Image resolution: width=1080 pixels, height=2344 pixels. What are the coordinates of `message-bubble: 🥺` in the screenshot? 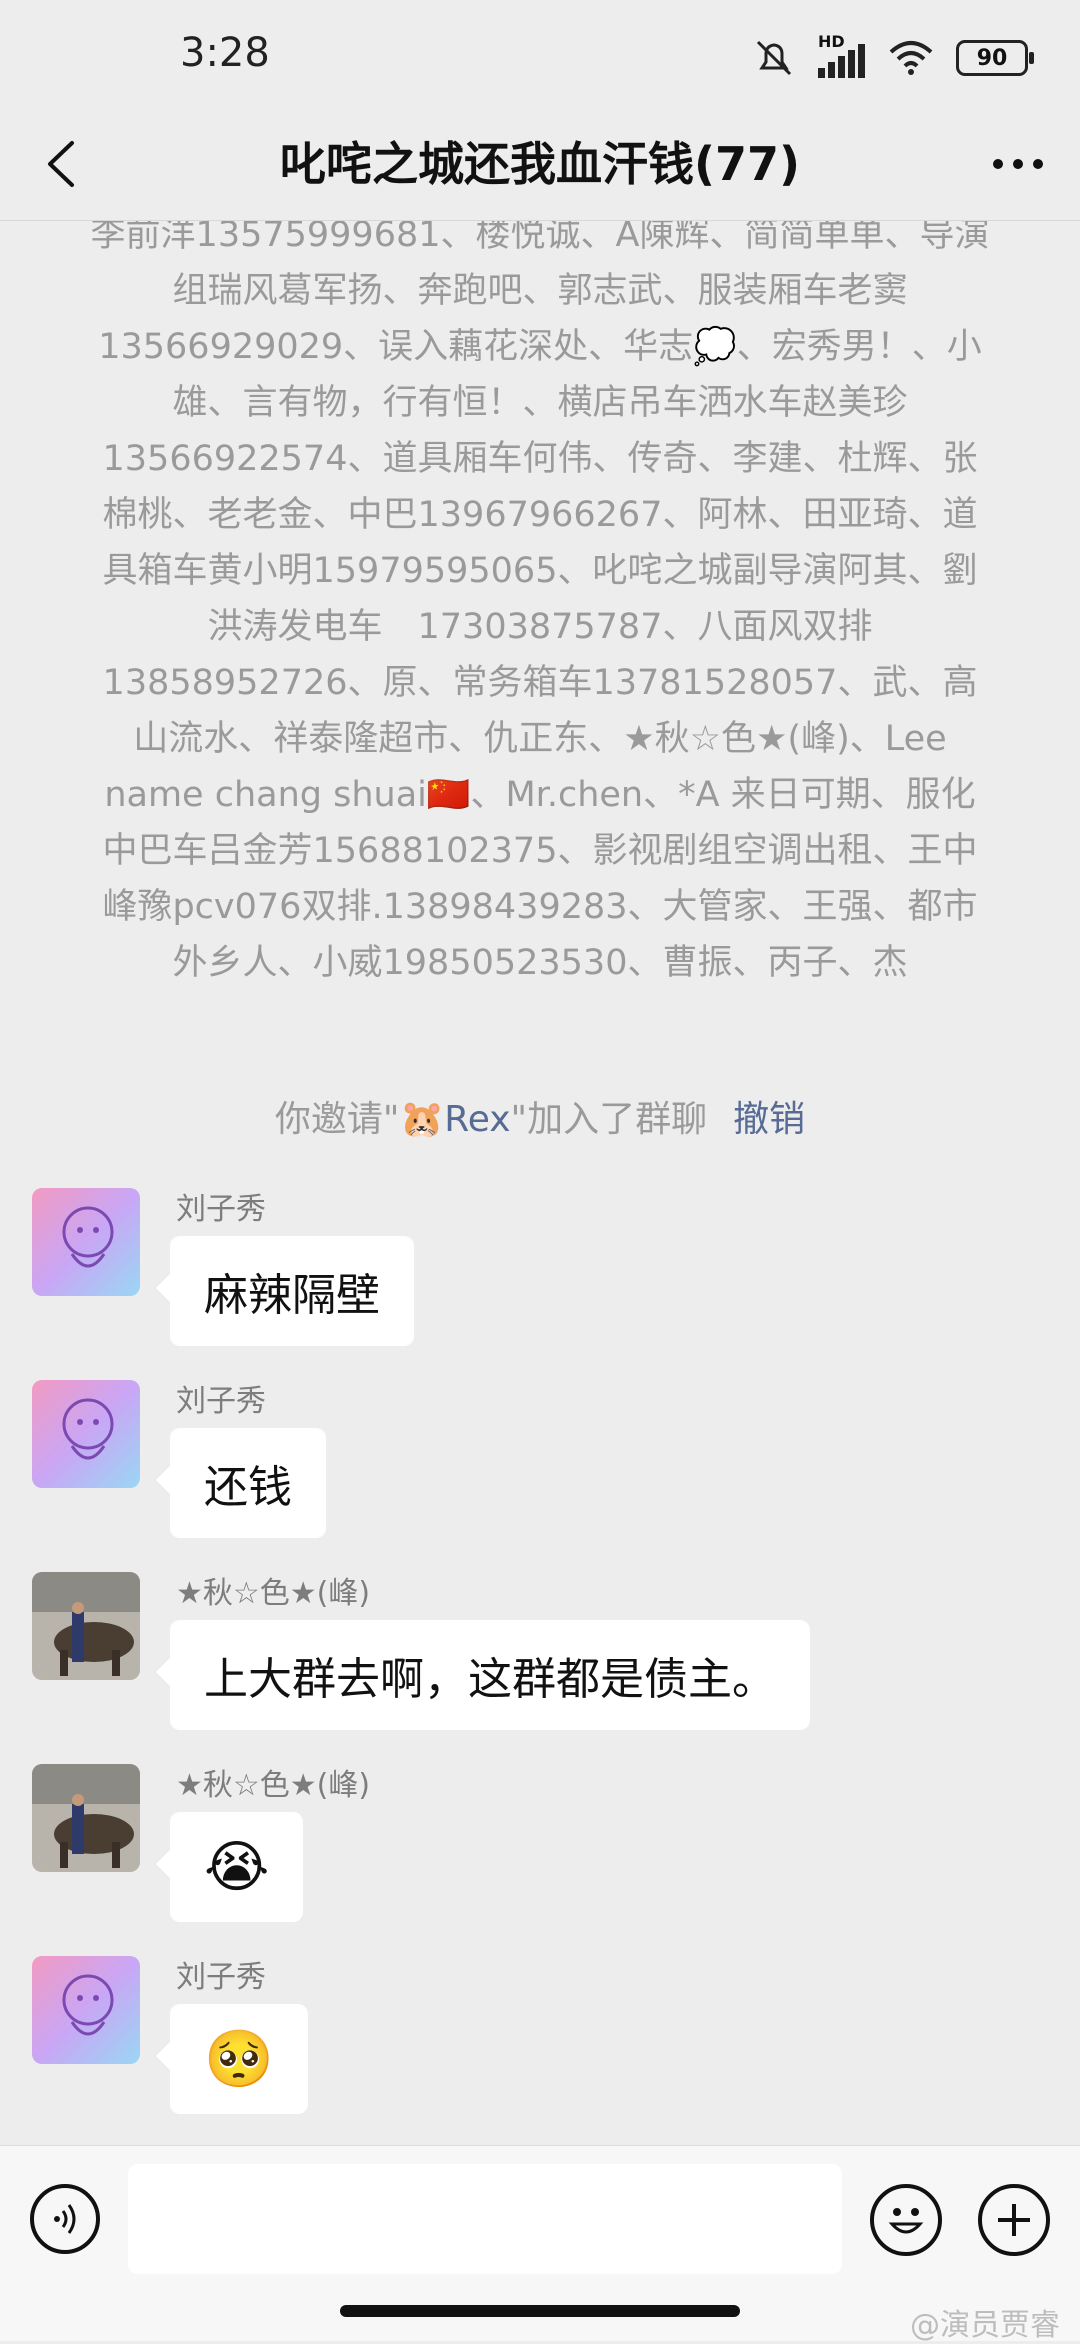 It's located at (232, 2059).